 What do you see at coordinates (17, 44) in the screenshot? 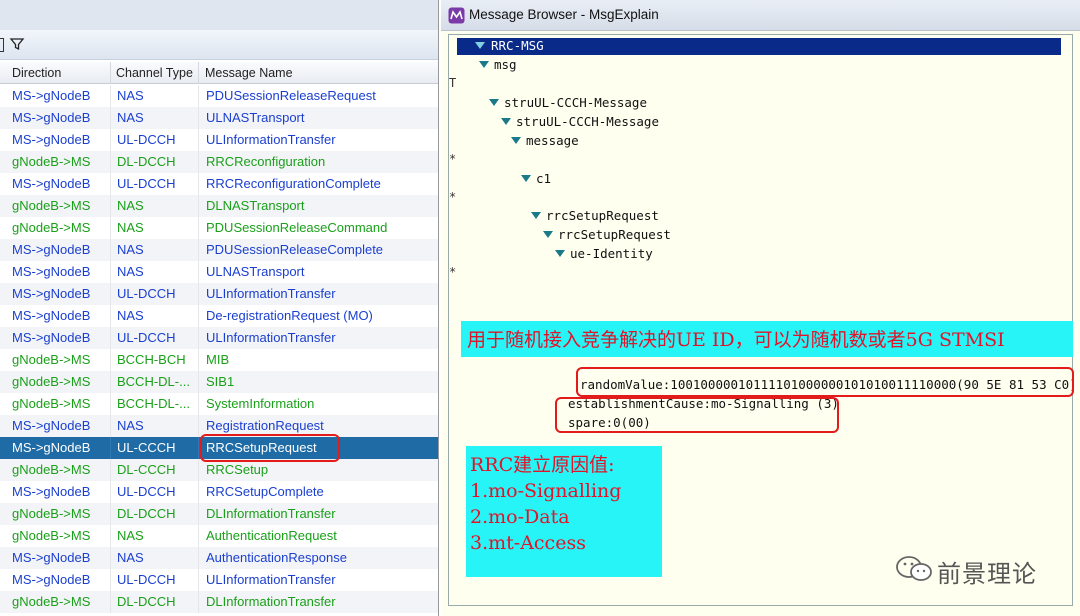
I see `filter-icon` at bounding box center [17, 44].